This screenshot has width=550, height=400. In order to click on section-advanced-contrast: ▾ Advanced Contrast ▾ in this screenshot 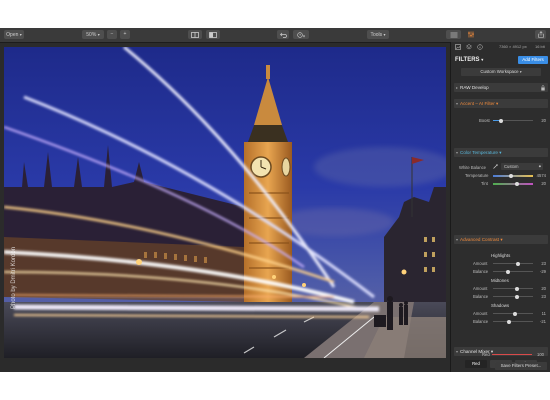, I will do `click(501, 239)`.